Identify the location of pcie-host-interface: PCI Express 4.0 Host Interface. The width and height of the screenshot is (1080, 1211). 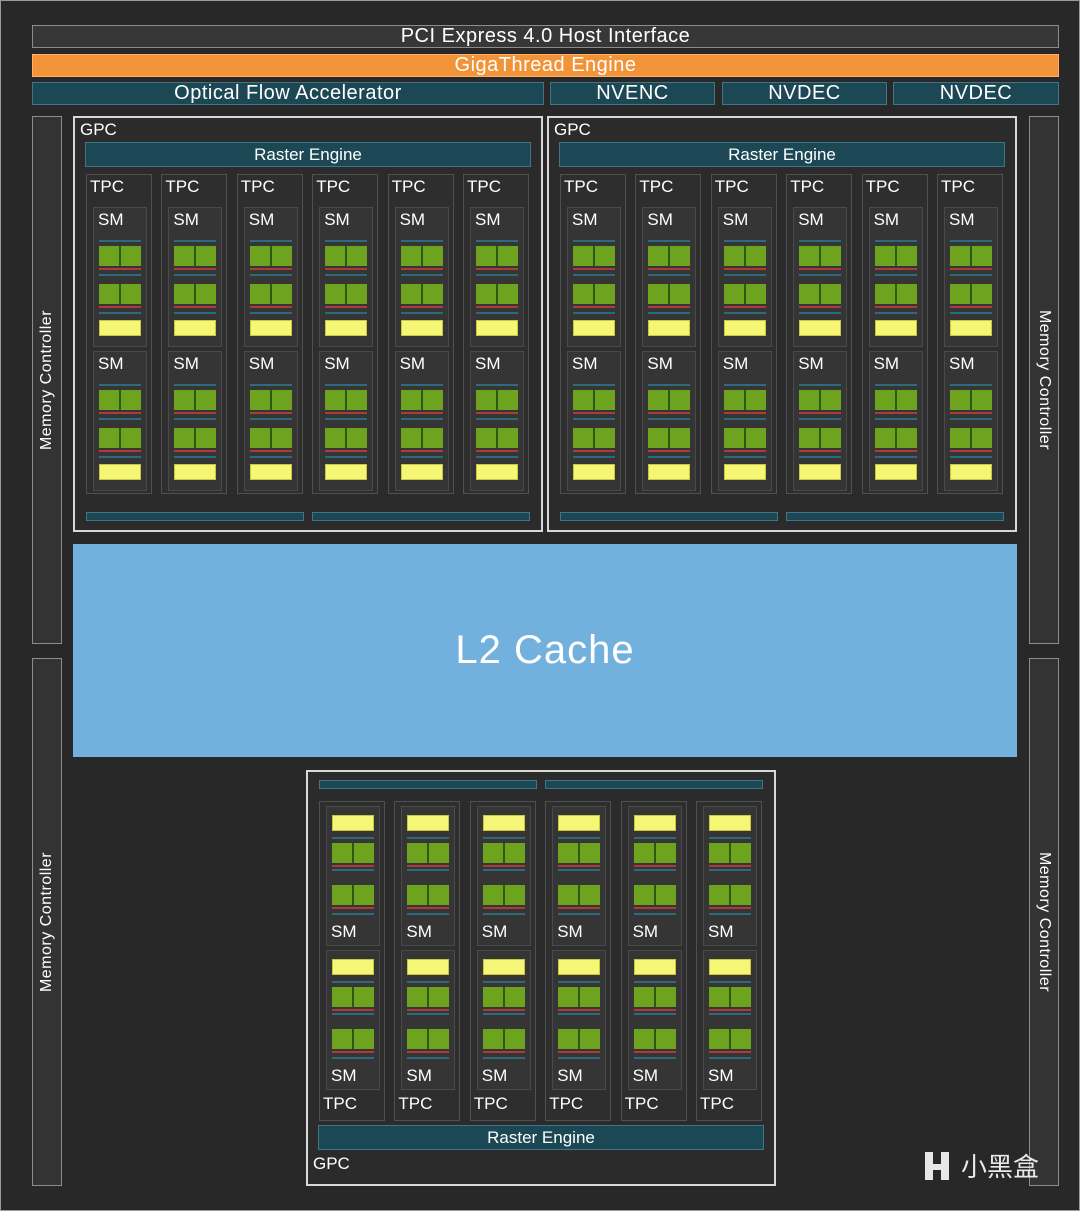
(545, 36).